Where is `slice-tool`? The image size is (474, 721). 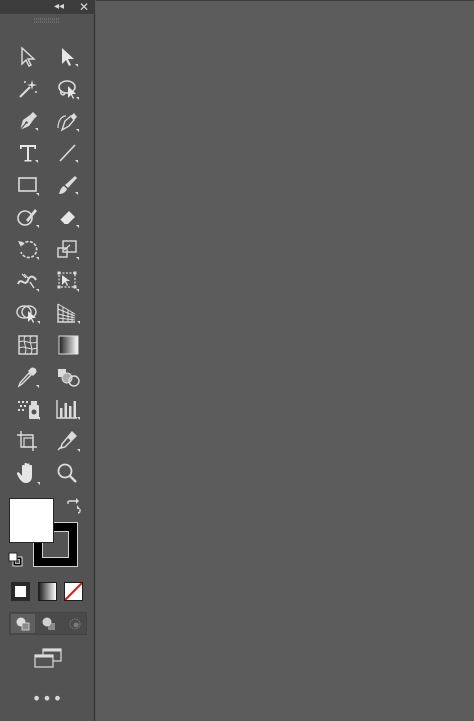
slice-tool is located at coordinates (68, 441).